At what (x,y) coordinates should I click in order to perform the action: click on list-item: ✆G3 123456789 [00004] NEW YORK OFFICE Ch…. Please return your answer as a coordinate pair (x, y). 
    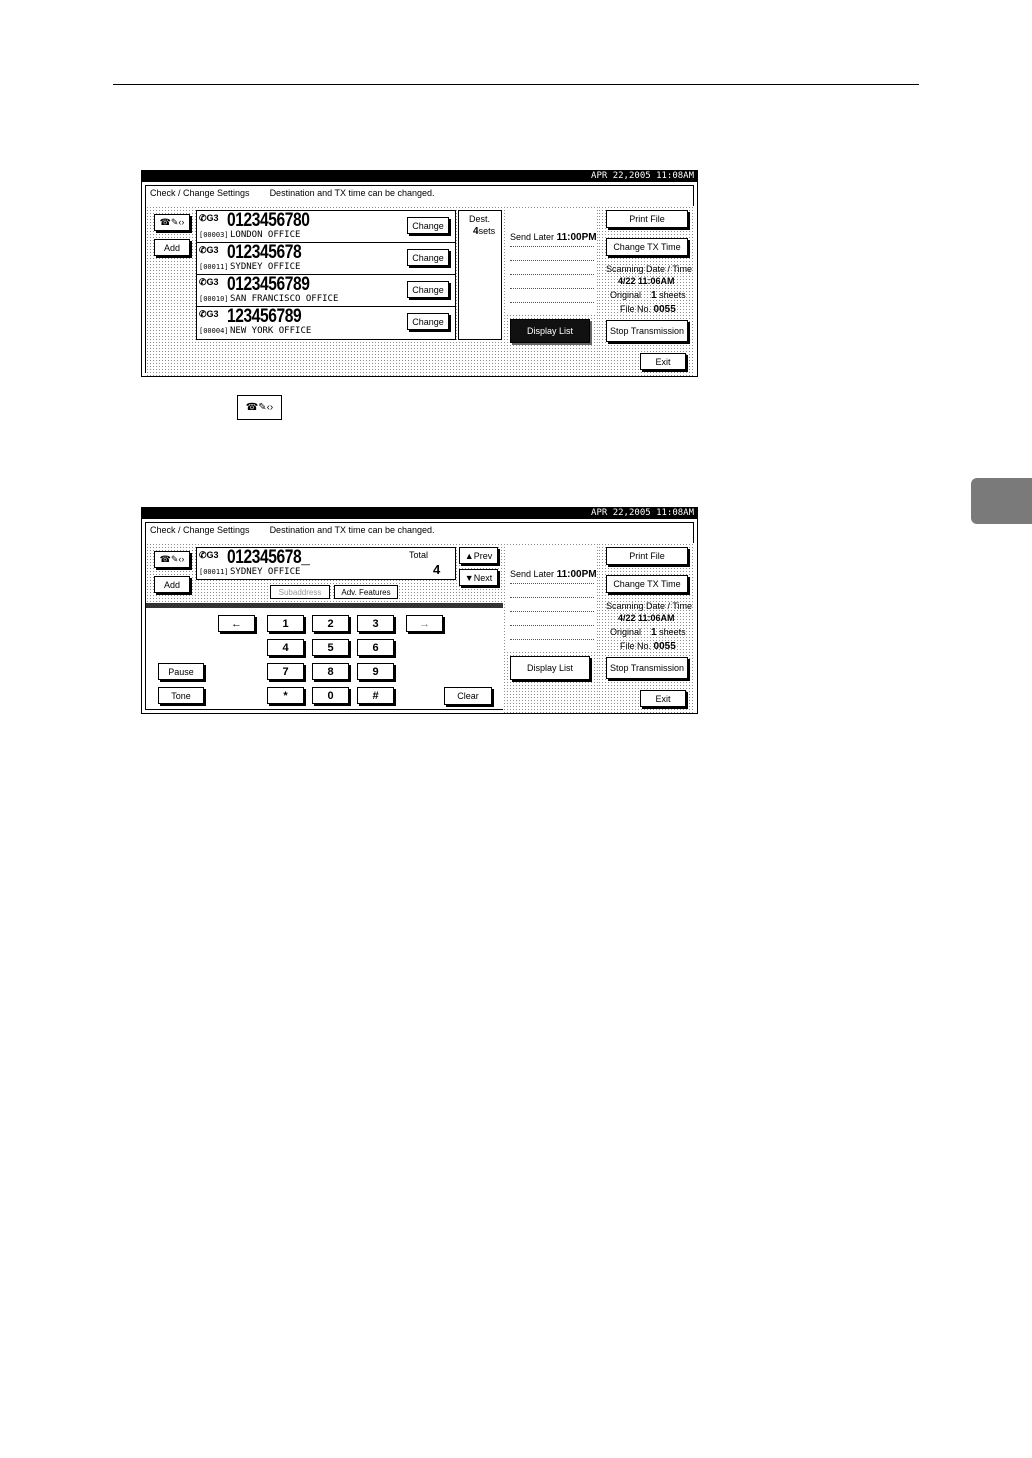
    Looking at the image, I should click on (326, 322).